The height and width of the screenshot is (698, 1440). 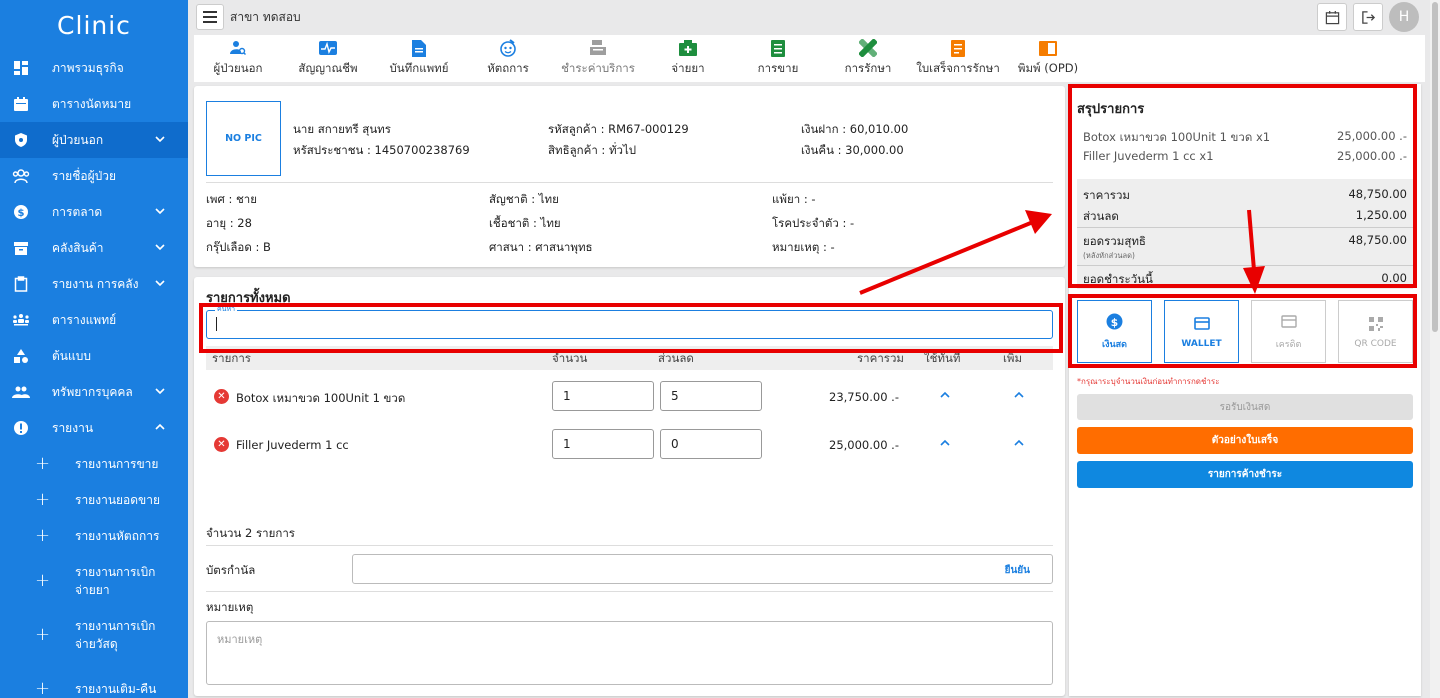 What do you see at coordinates (94, 536) in the screenshot?
I see `sidebar-subitem-procedure-report: + รายงานหัตถการ` at bounding box center [94, 536].